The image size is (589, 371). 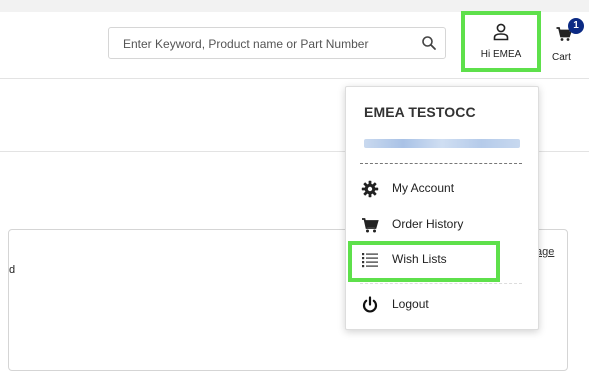 I want to click on account-label: Hi EMEA, so click(x=501, y=54).